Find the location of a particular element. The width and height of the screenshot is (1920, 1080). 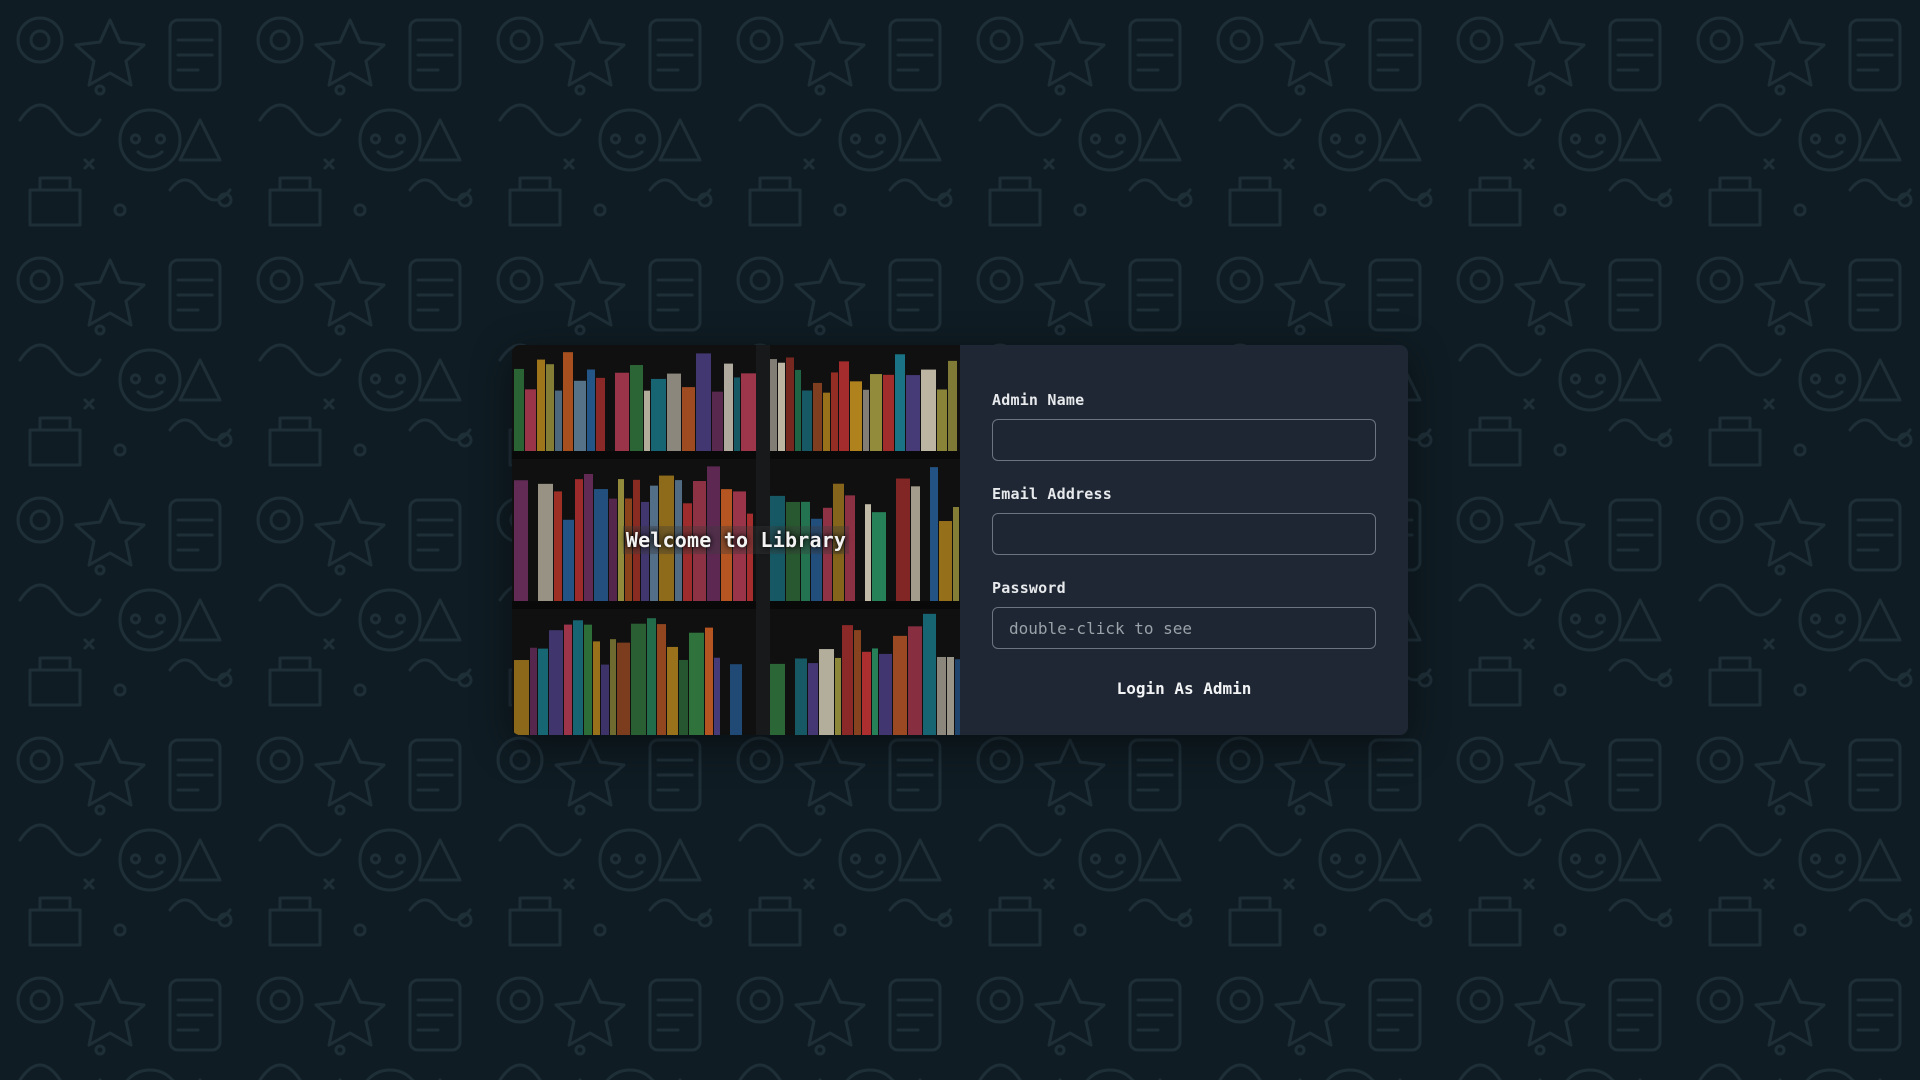

password-input is located at coordinates (1184, 628).